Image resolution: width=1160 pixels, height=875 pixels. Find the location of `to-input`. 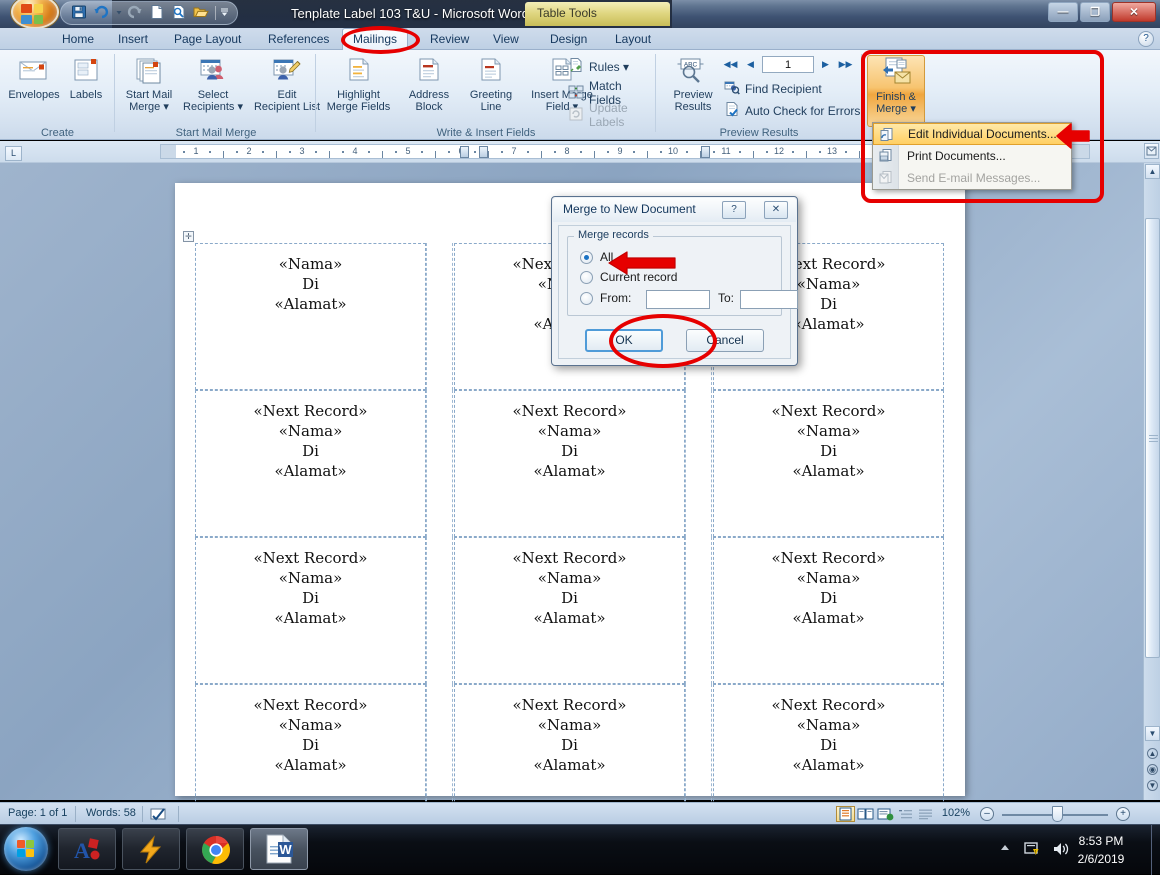

to-input is located at coordinates (769, 299).